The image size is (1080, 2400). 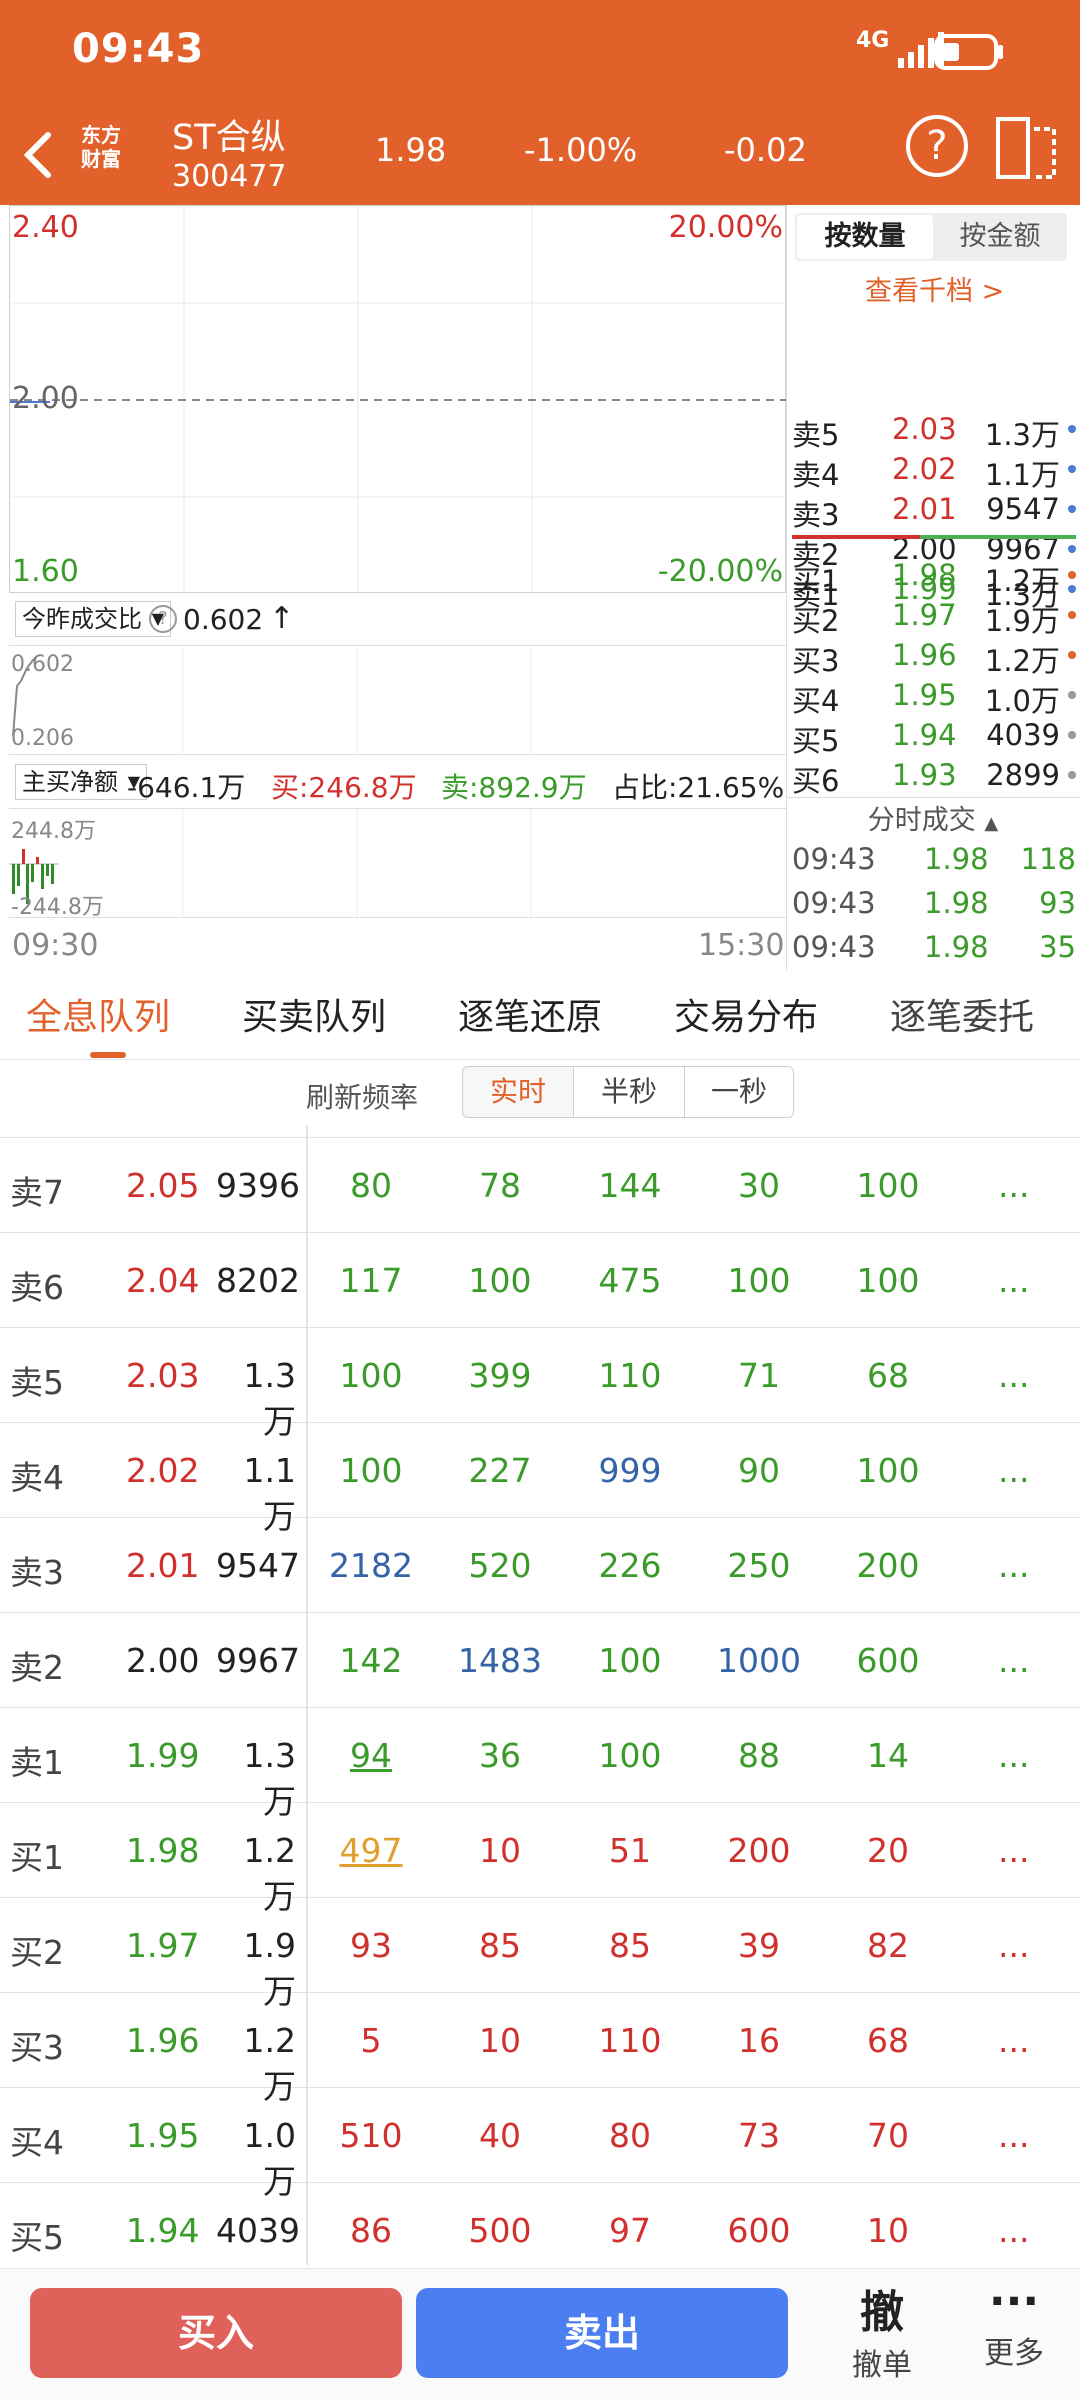 I want to click on bid-row: 买4 1.95 1.0万, so click(x=936, y=698).